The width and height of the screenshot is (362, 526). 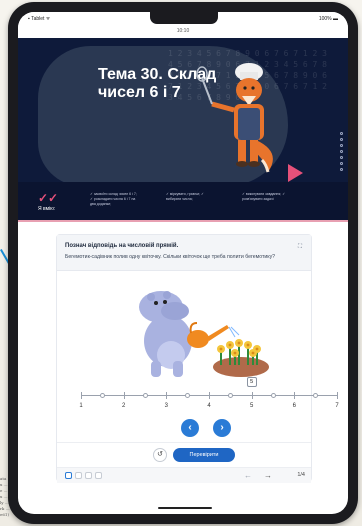 What do you see at coordinates (47, 209) in the screenshot?
I see `skills-label: Я вмію:` at bounding box center [47, 209].